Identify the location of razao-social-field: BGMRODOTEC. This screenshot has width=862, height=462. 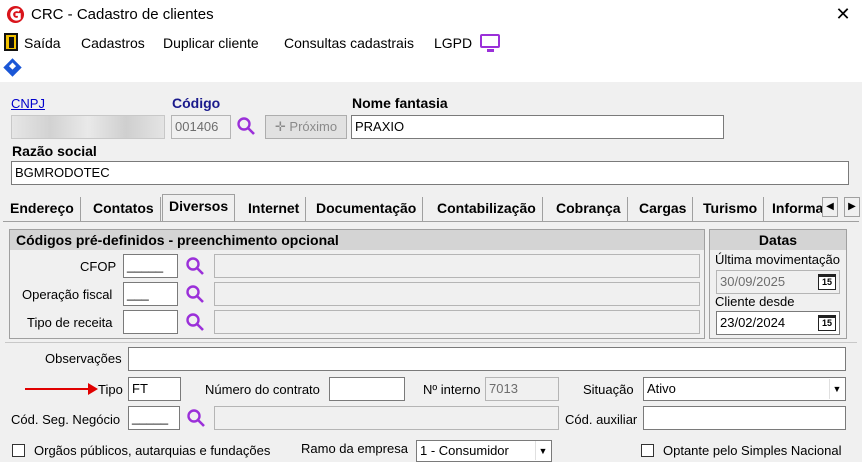
(430, 173).